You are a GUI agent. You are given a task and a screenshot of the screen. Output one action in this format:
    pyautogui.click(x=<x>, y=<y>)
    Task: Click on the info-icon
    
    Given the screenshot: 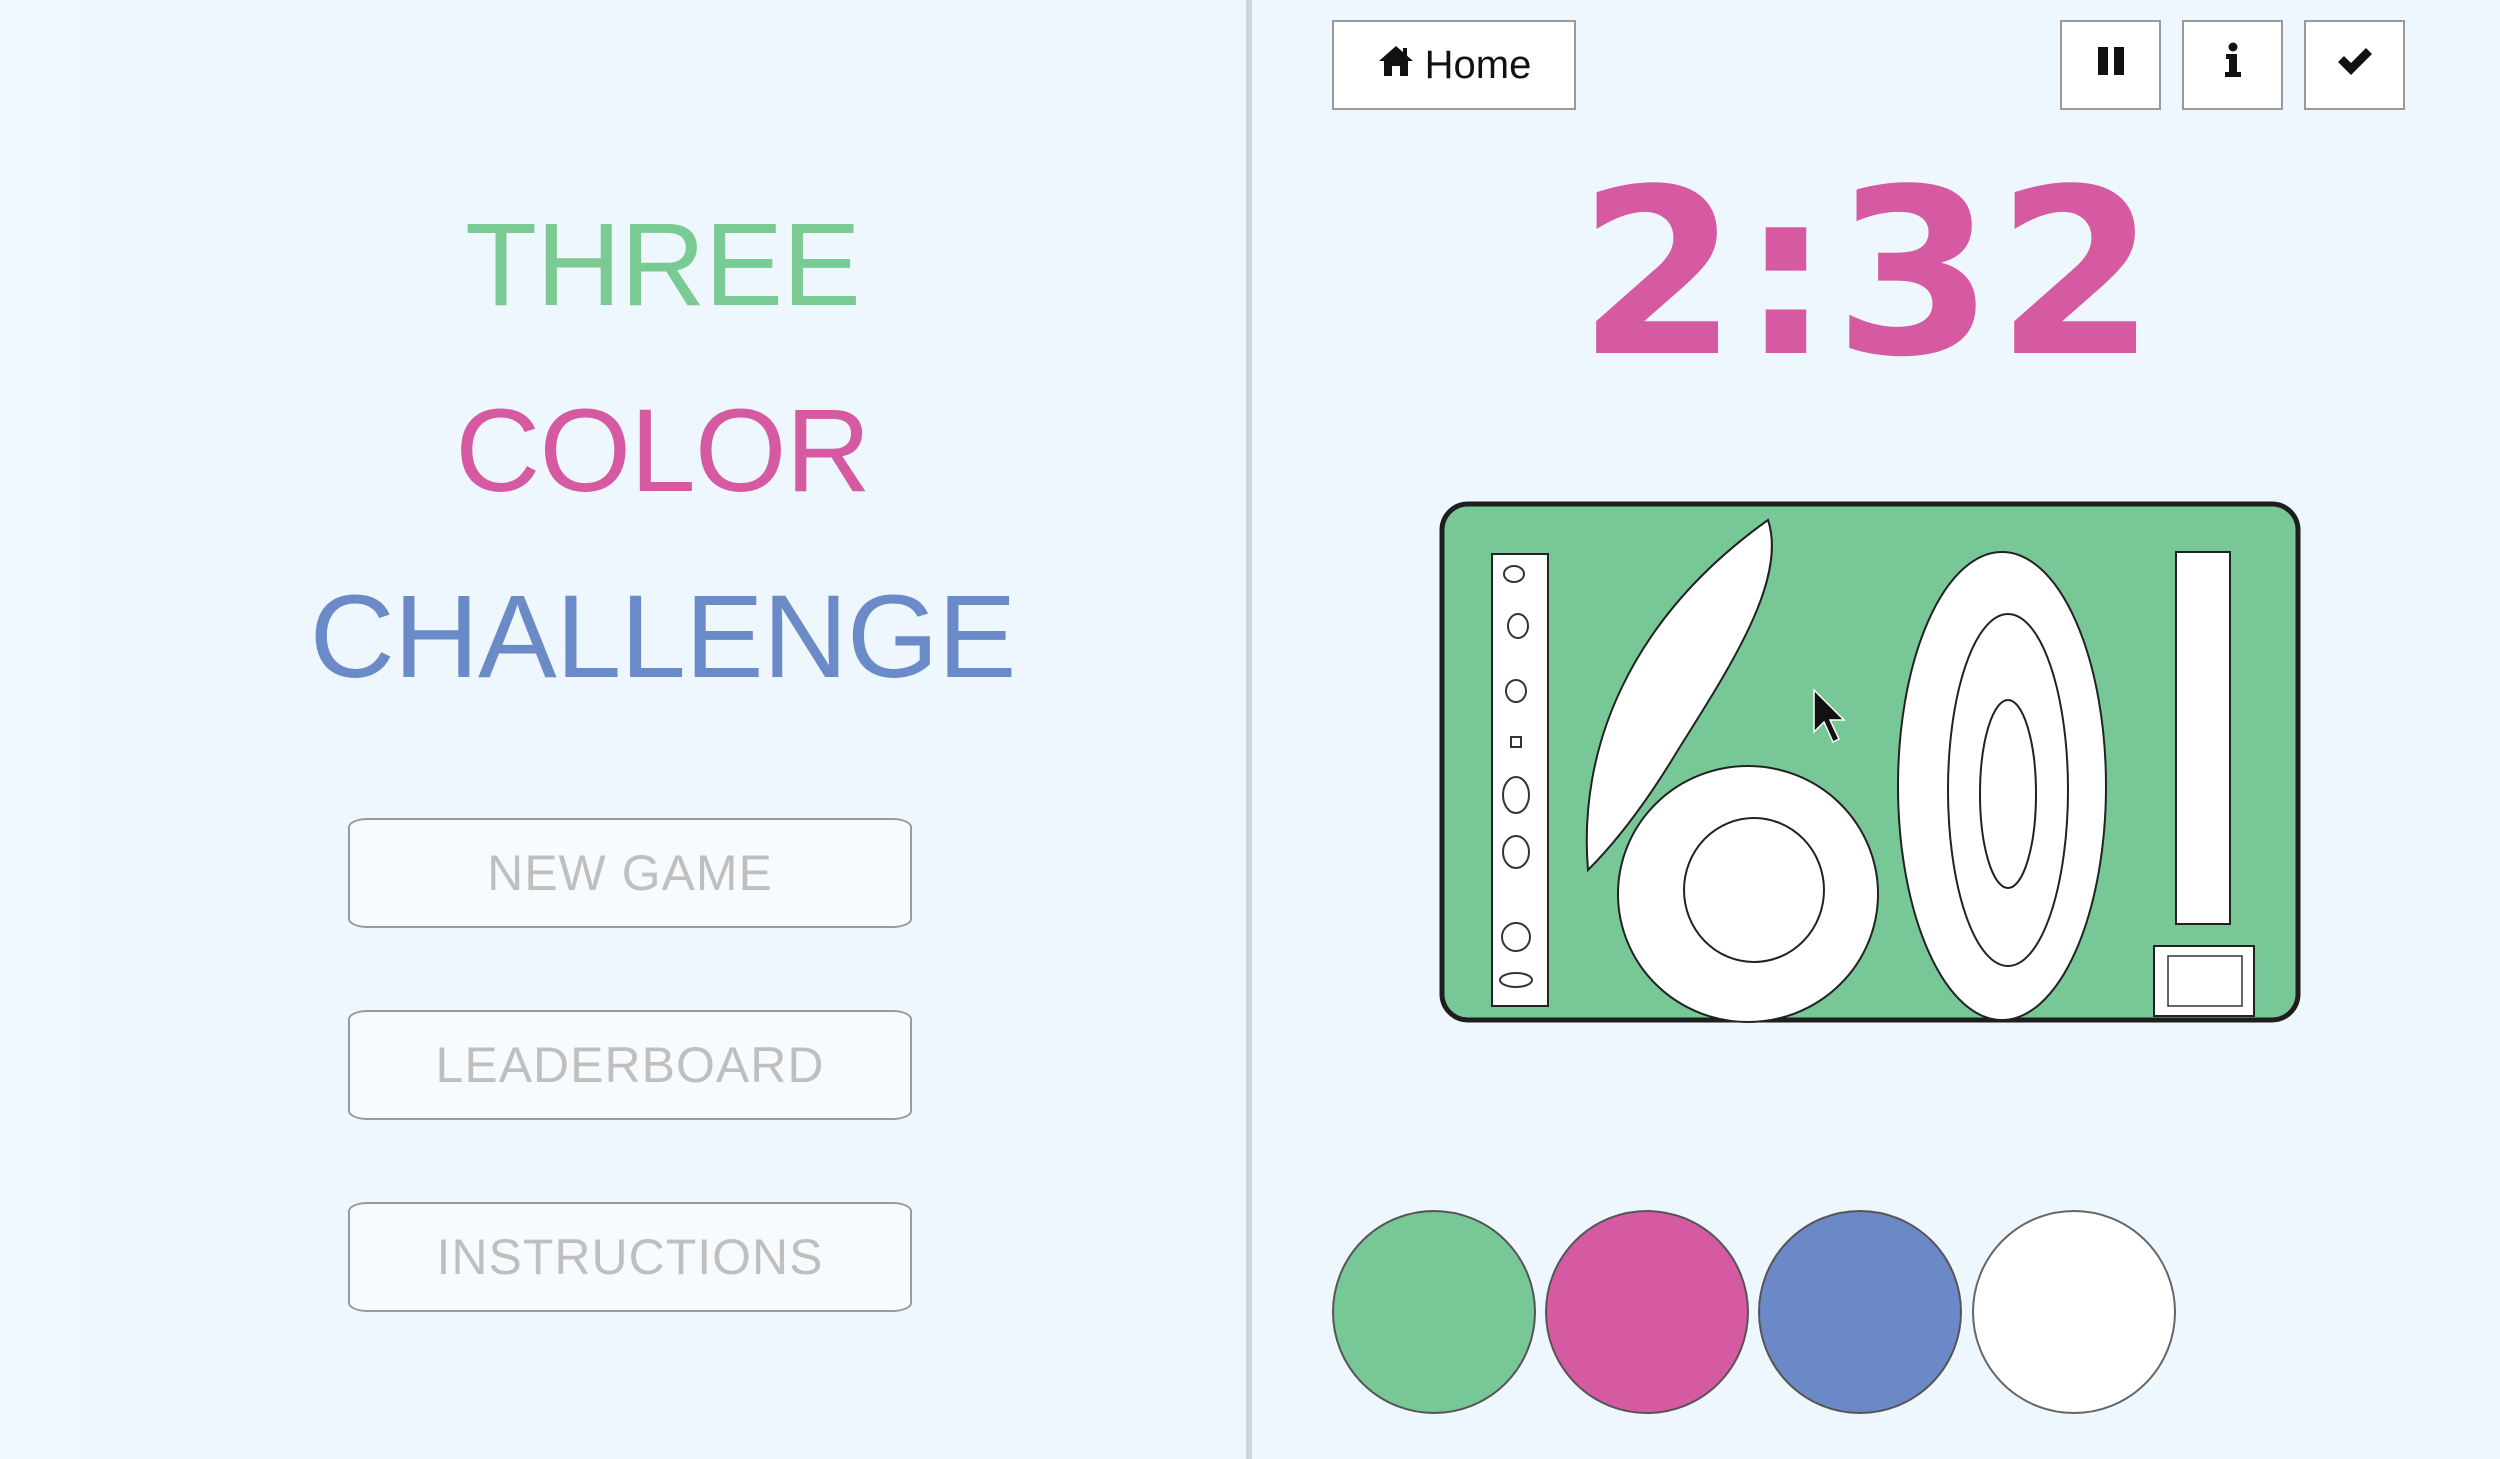 What is the action you would take?
    pyautogui.click(x=2233, y=65)
    